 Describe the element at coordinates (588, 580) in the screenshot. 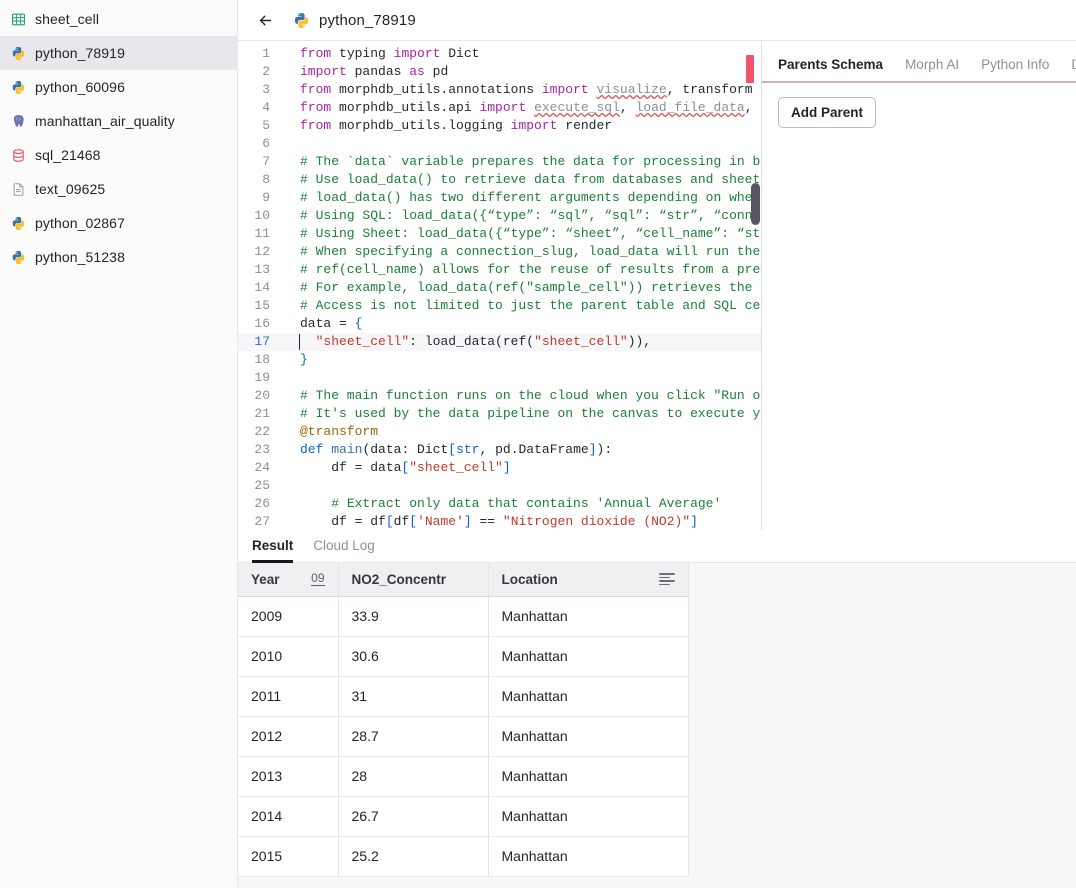

I see `column-header-Location: Location` at that location.